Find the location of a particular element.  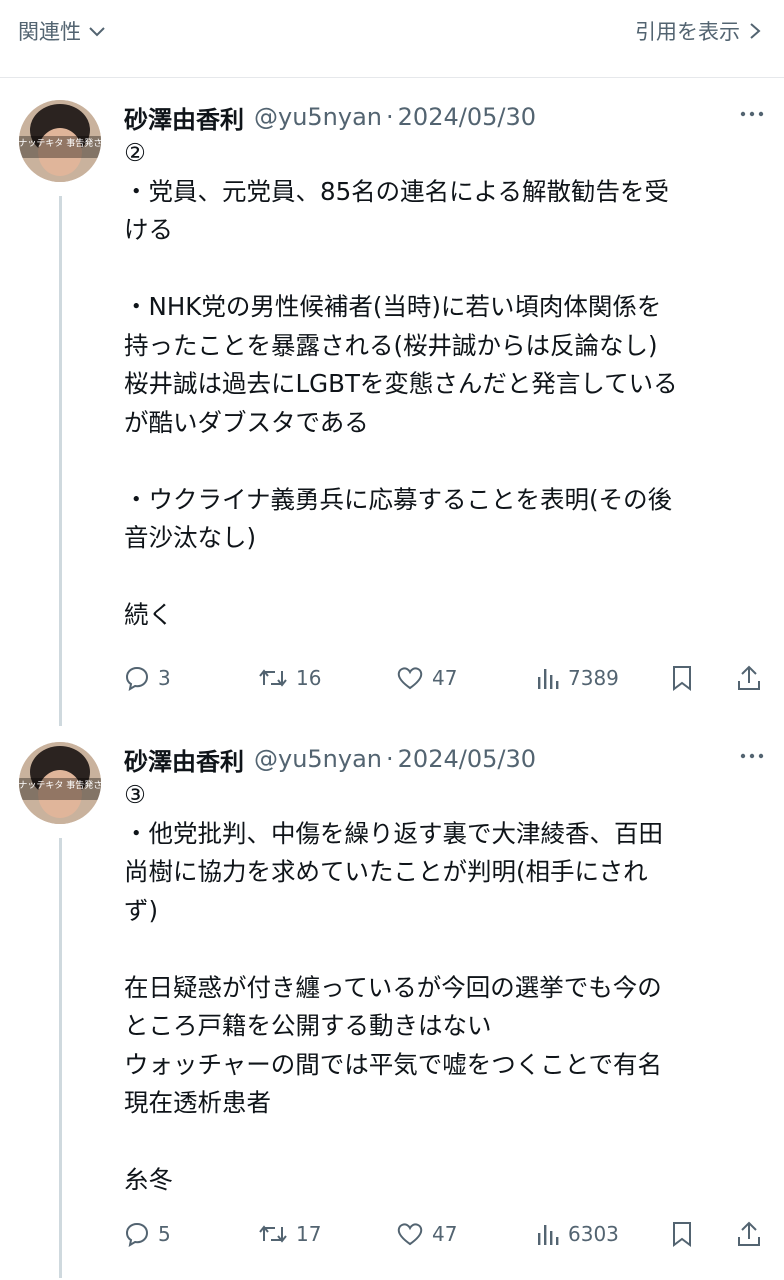

action-bar: 3 16 47 7389 is located at coordinates (444, 678).